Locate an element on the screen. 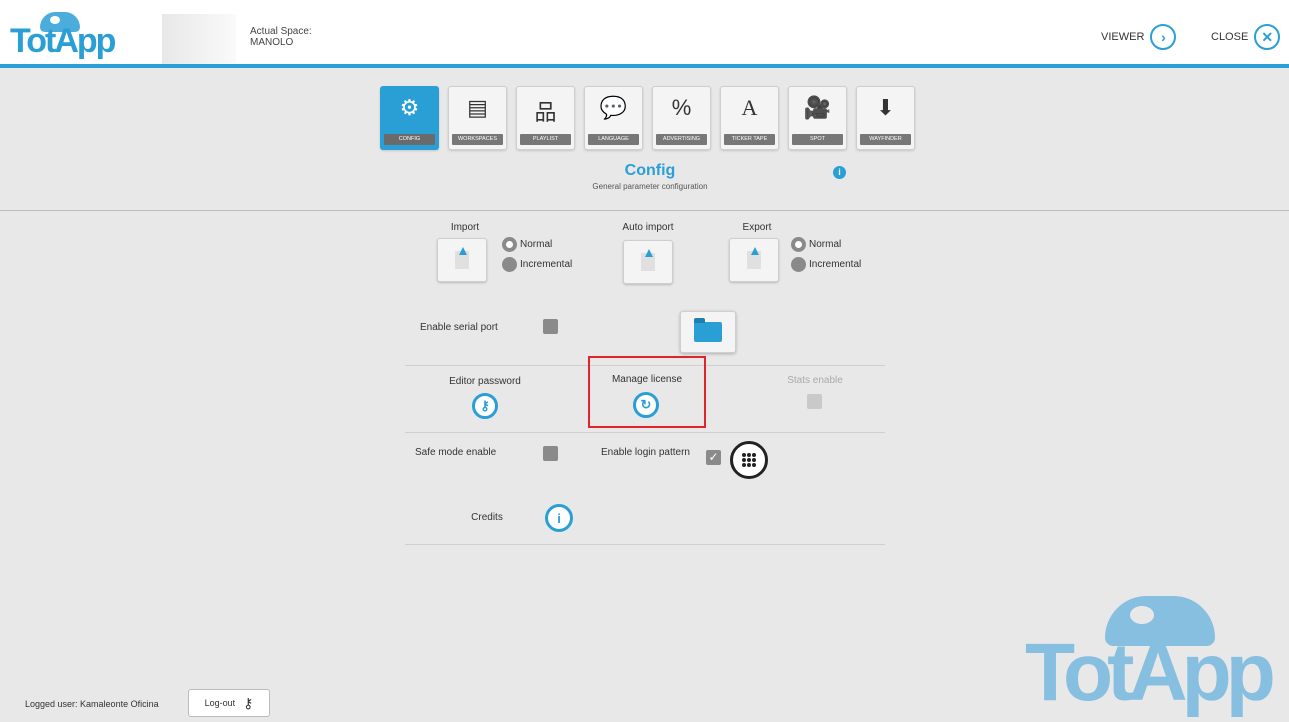  stats-enable-label: Stats enable is located at coordinates (815, 380).